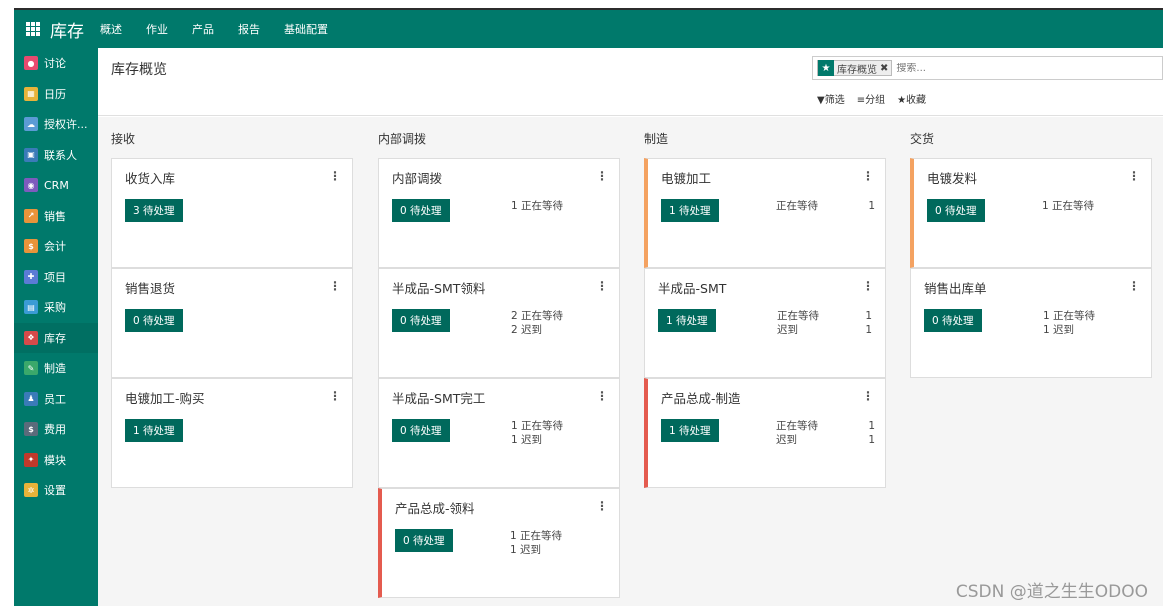 The image size is (1163, 606). Describe the element at coordinates (56, 337) in the screenshot. I see `sidebar-item: ❖ 库存` at that location.